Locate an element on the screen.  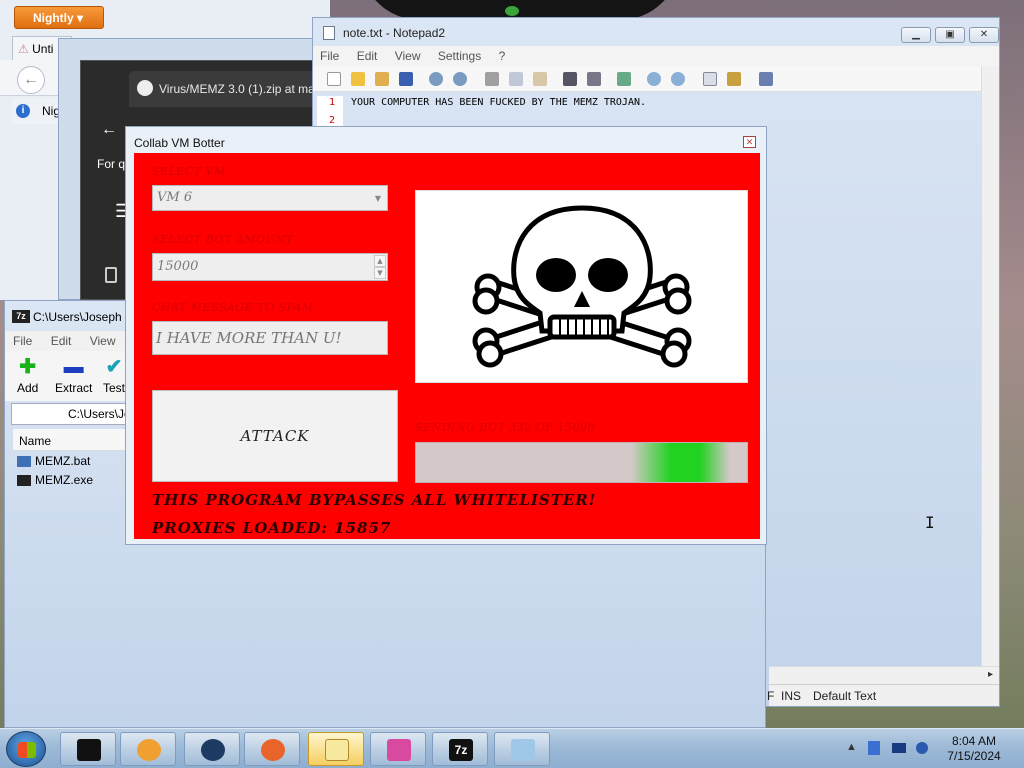
bypass-text: THIS PROGRAM BYPASSES ALL WHITELISTER! is located at coordinates (374, 500).